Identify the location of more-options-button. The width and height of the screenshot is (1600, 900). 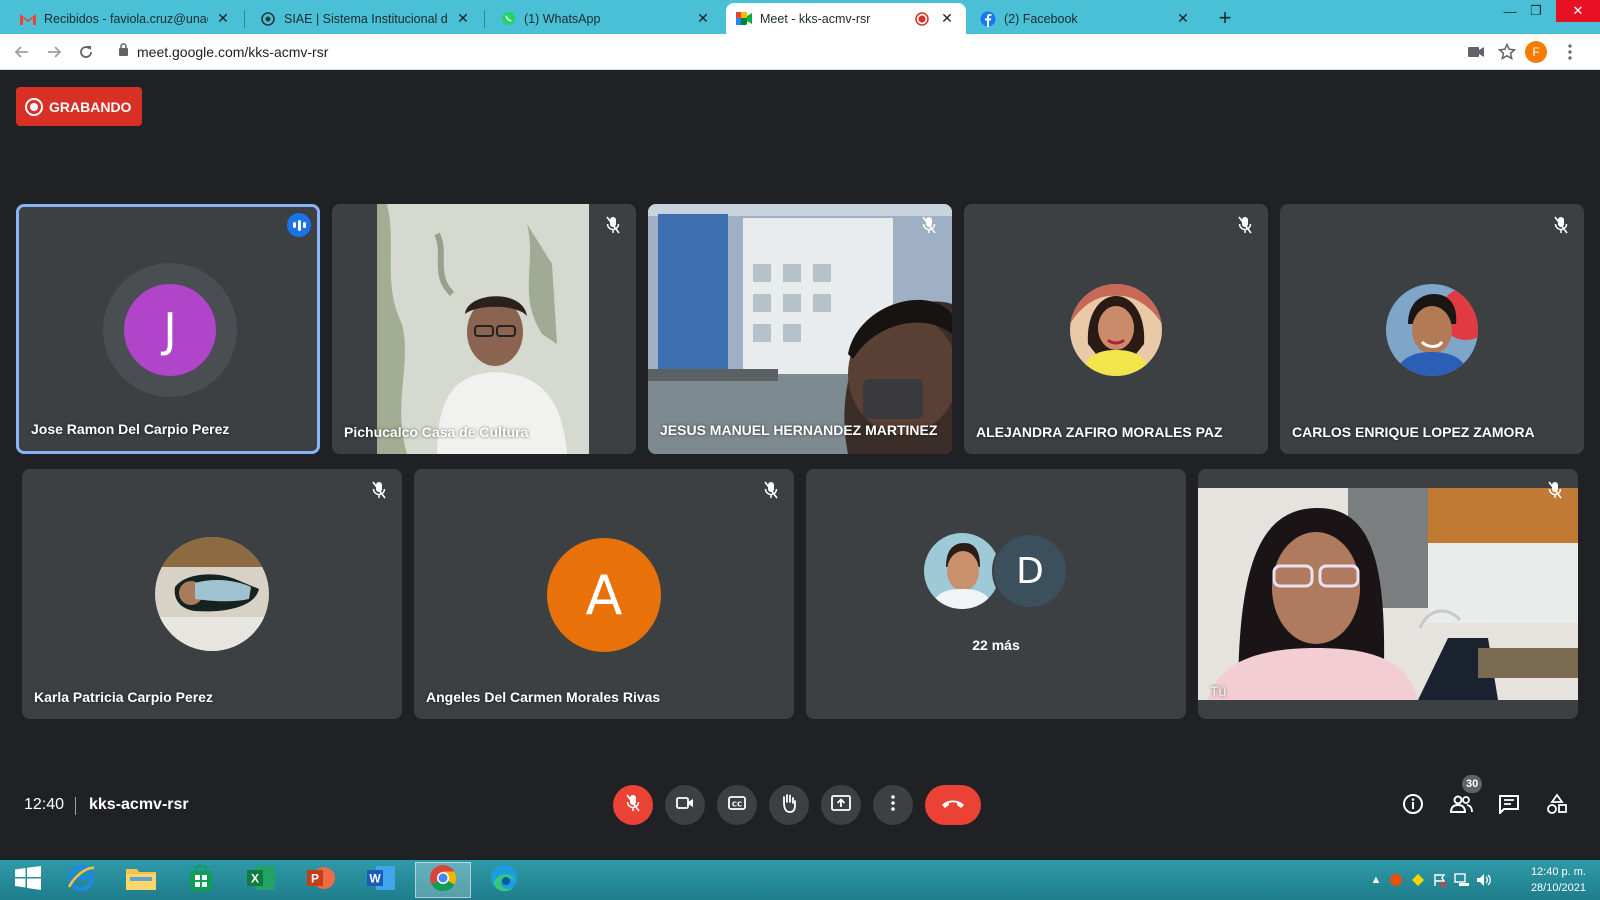
(893, 805).